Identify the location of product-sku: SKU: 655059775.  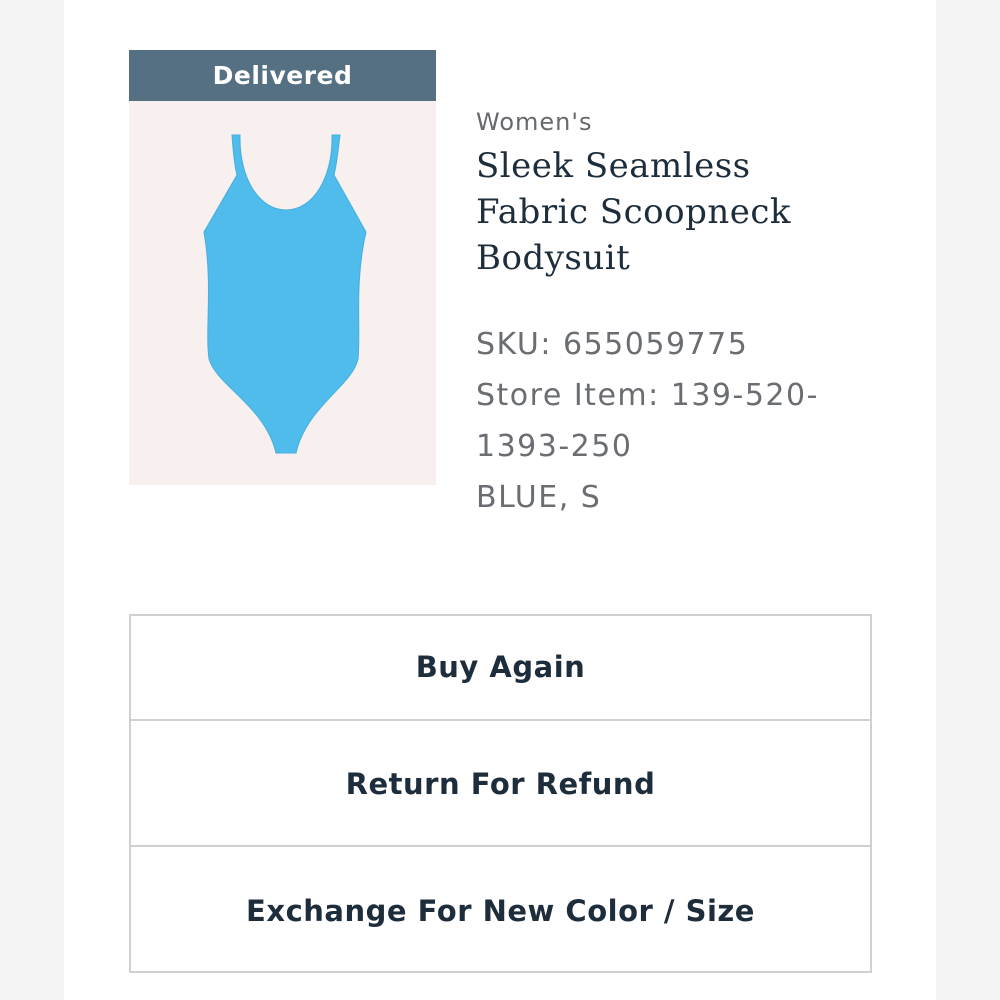
(612, 344).